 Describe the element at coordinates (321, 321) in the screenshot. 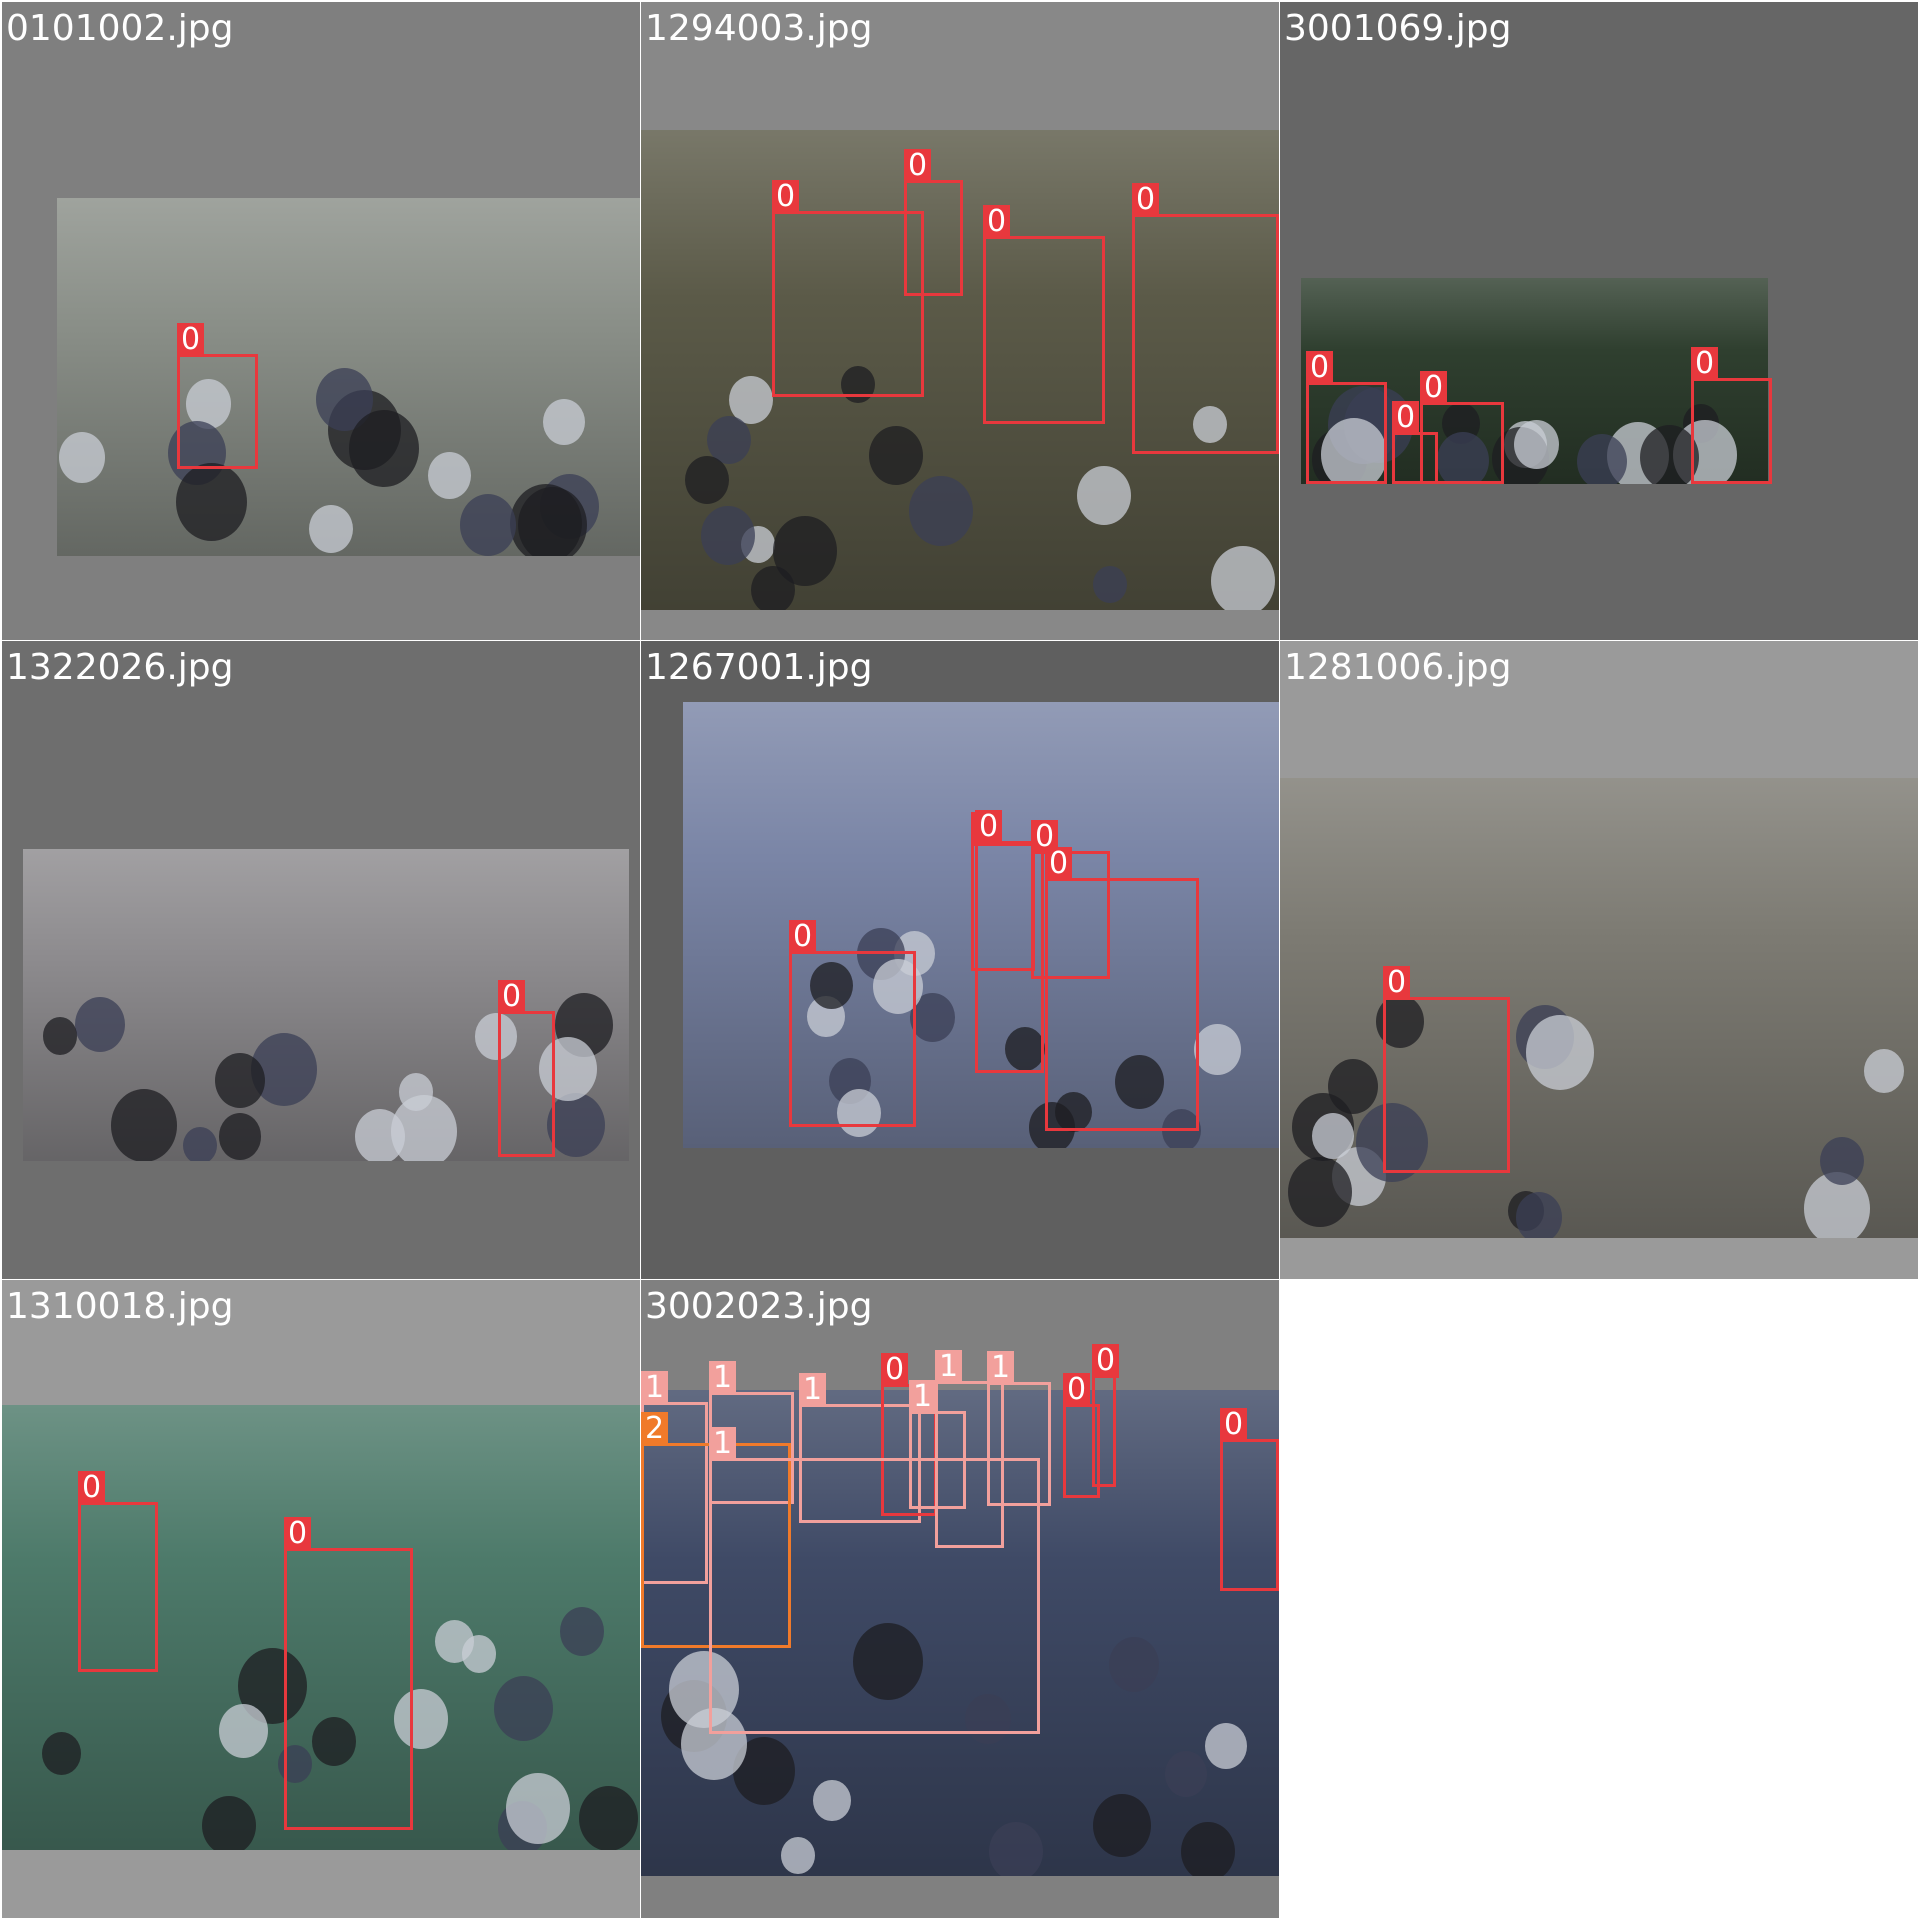

I see `image-tile: 0101002.jpg 0` at that location.